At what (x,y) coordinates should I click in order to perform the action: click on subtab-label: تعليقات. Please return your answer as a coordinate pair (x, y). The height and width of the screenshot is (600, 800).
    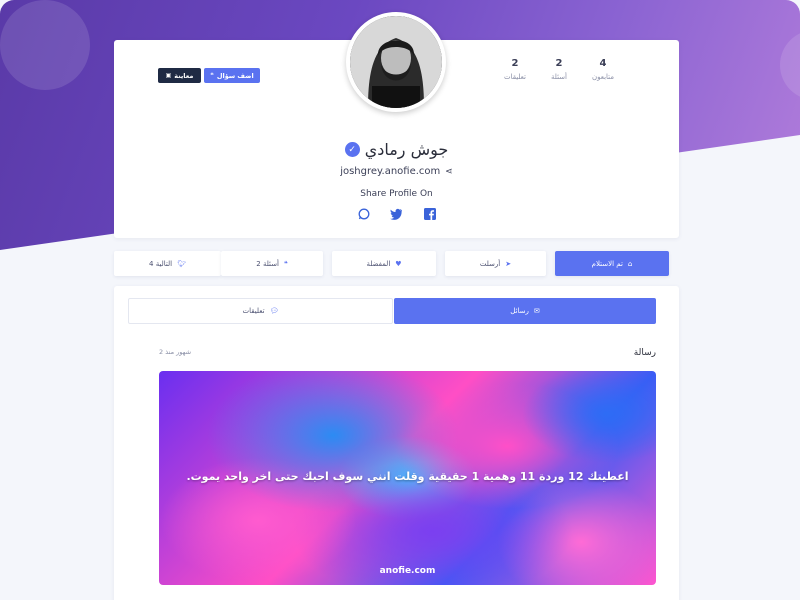
    Looking at the image, I should click on (253, 311).